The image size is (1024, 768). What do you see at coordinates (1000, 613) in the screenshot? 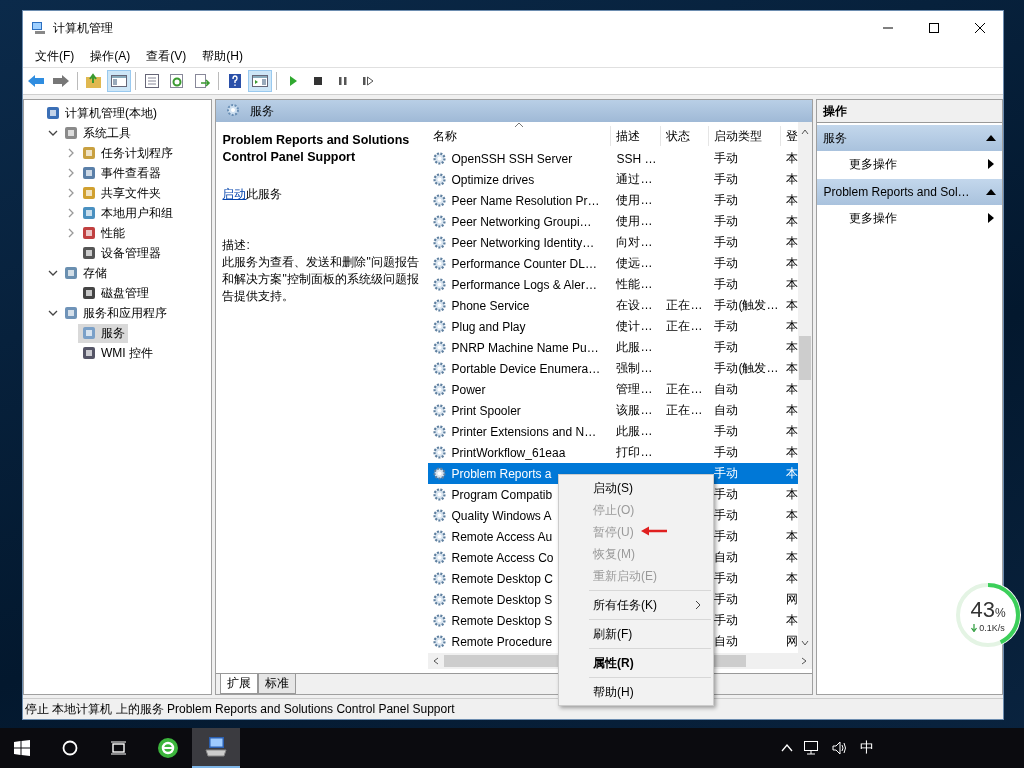
I see `percent-unit: %` at bounding box center [1000, 613].